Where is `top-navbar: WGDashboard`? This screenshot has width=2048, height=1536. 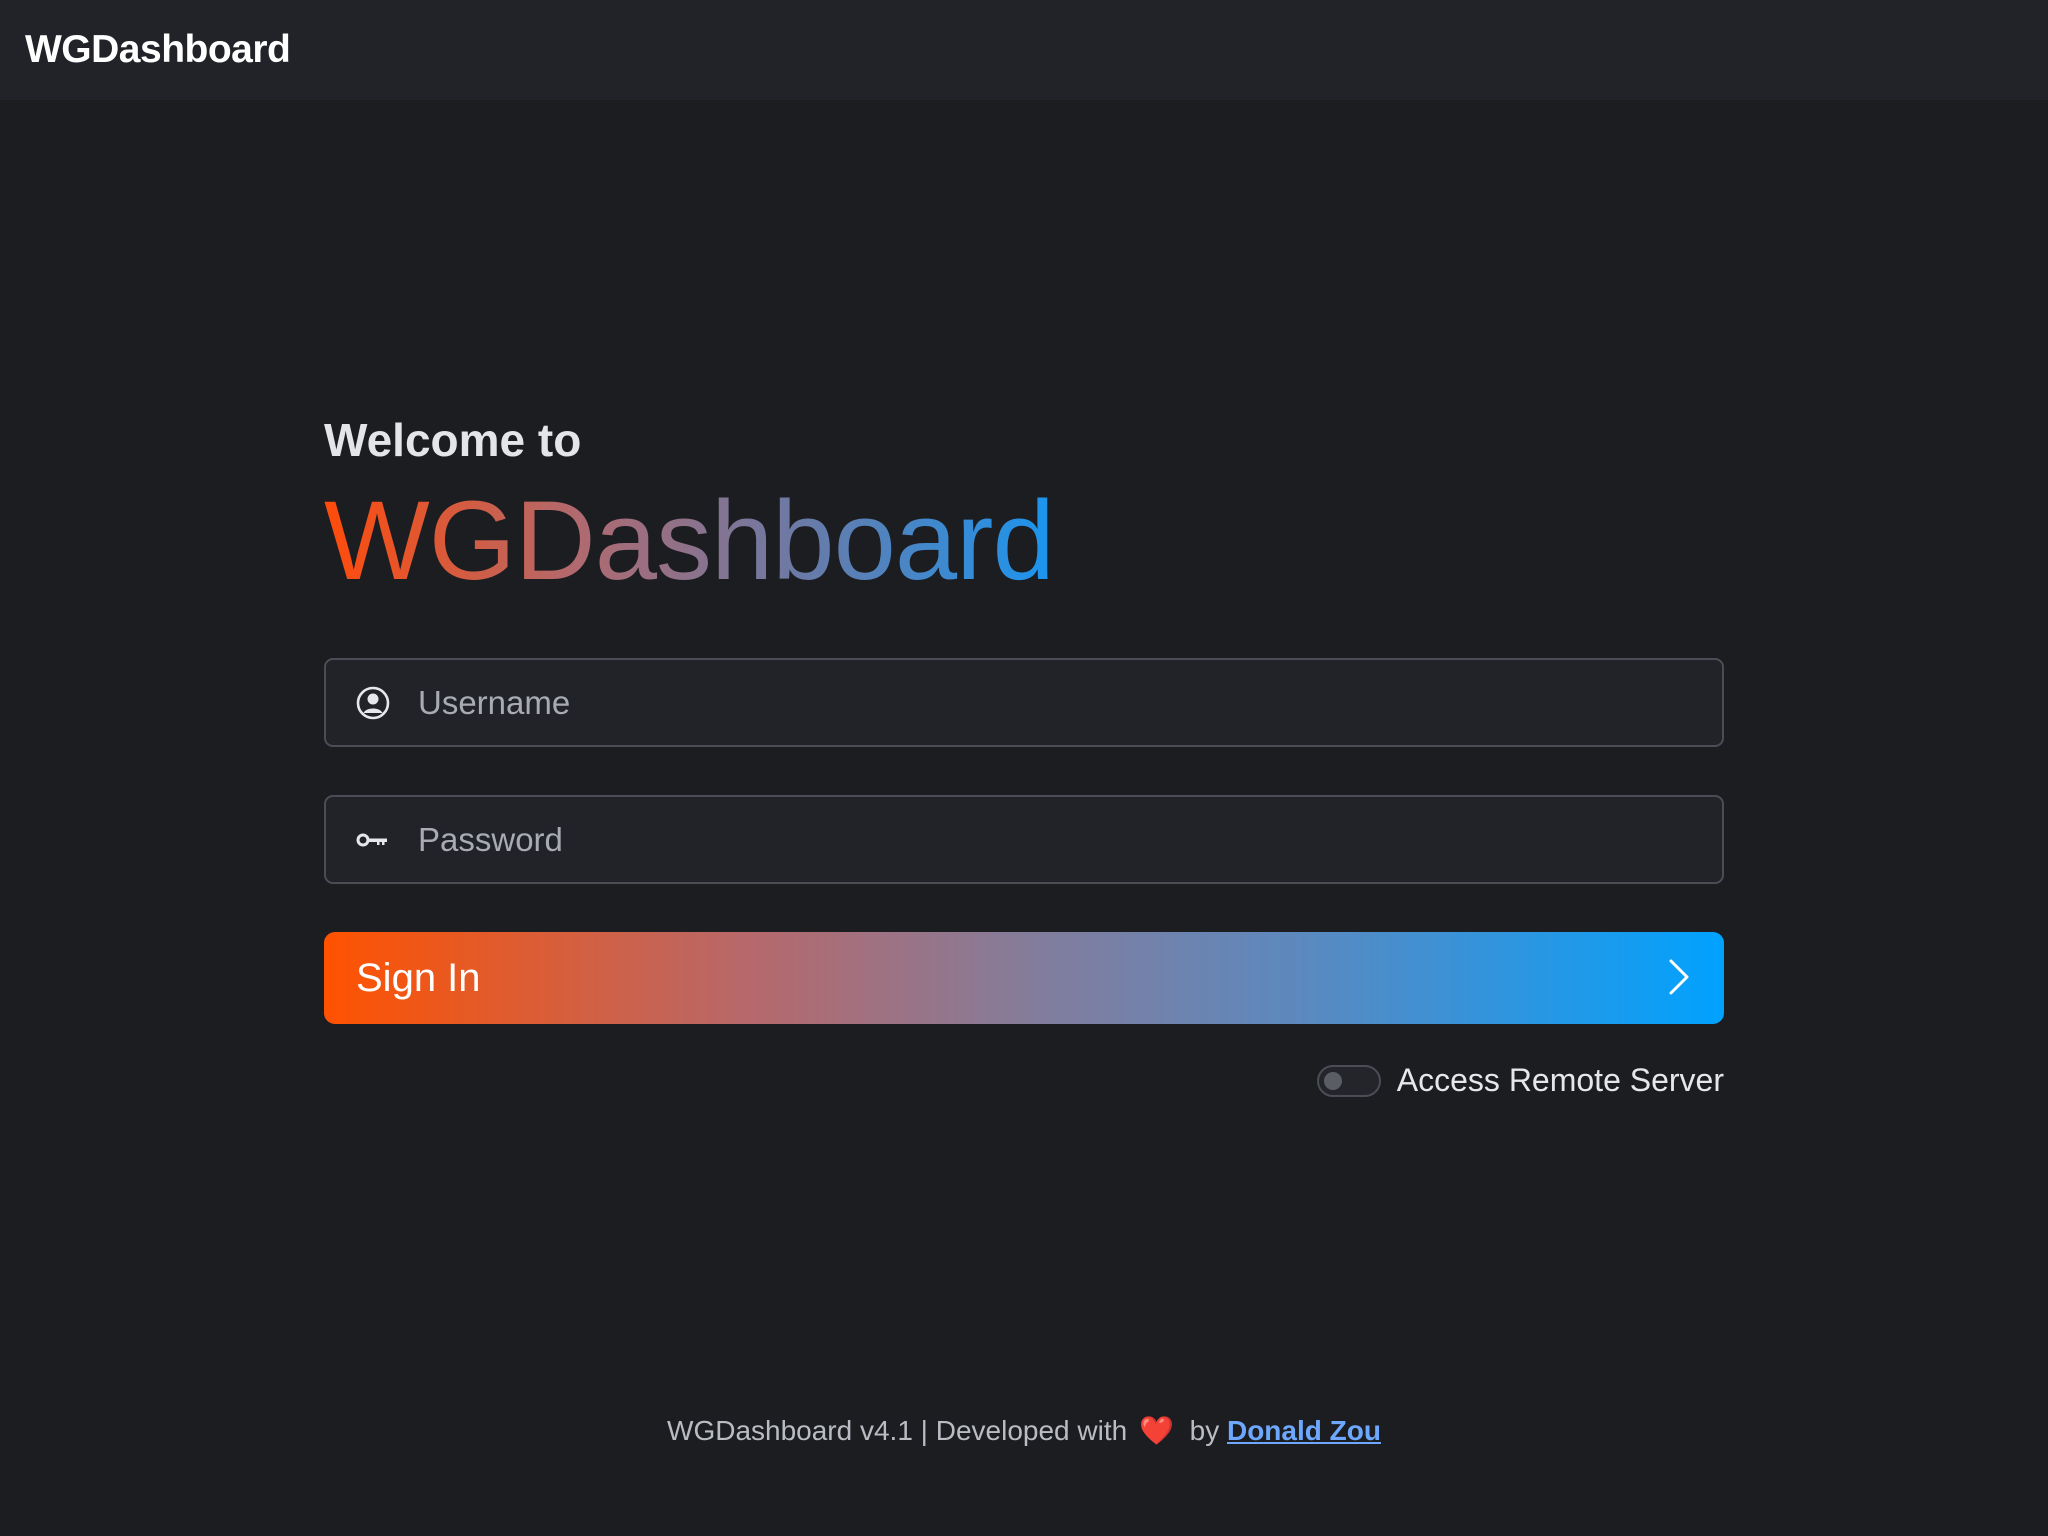
top-navbar: WGDashboard is located at coordinates (1024, 50).